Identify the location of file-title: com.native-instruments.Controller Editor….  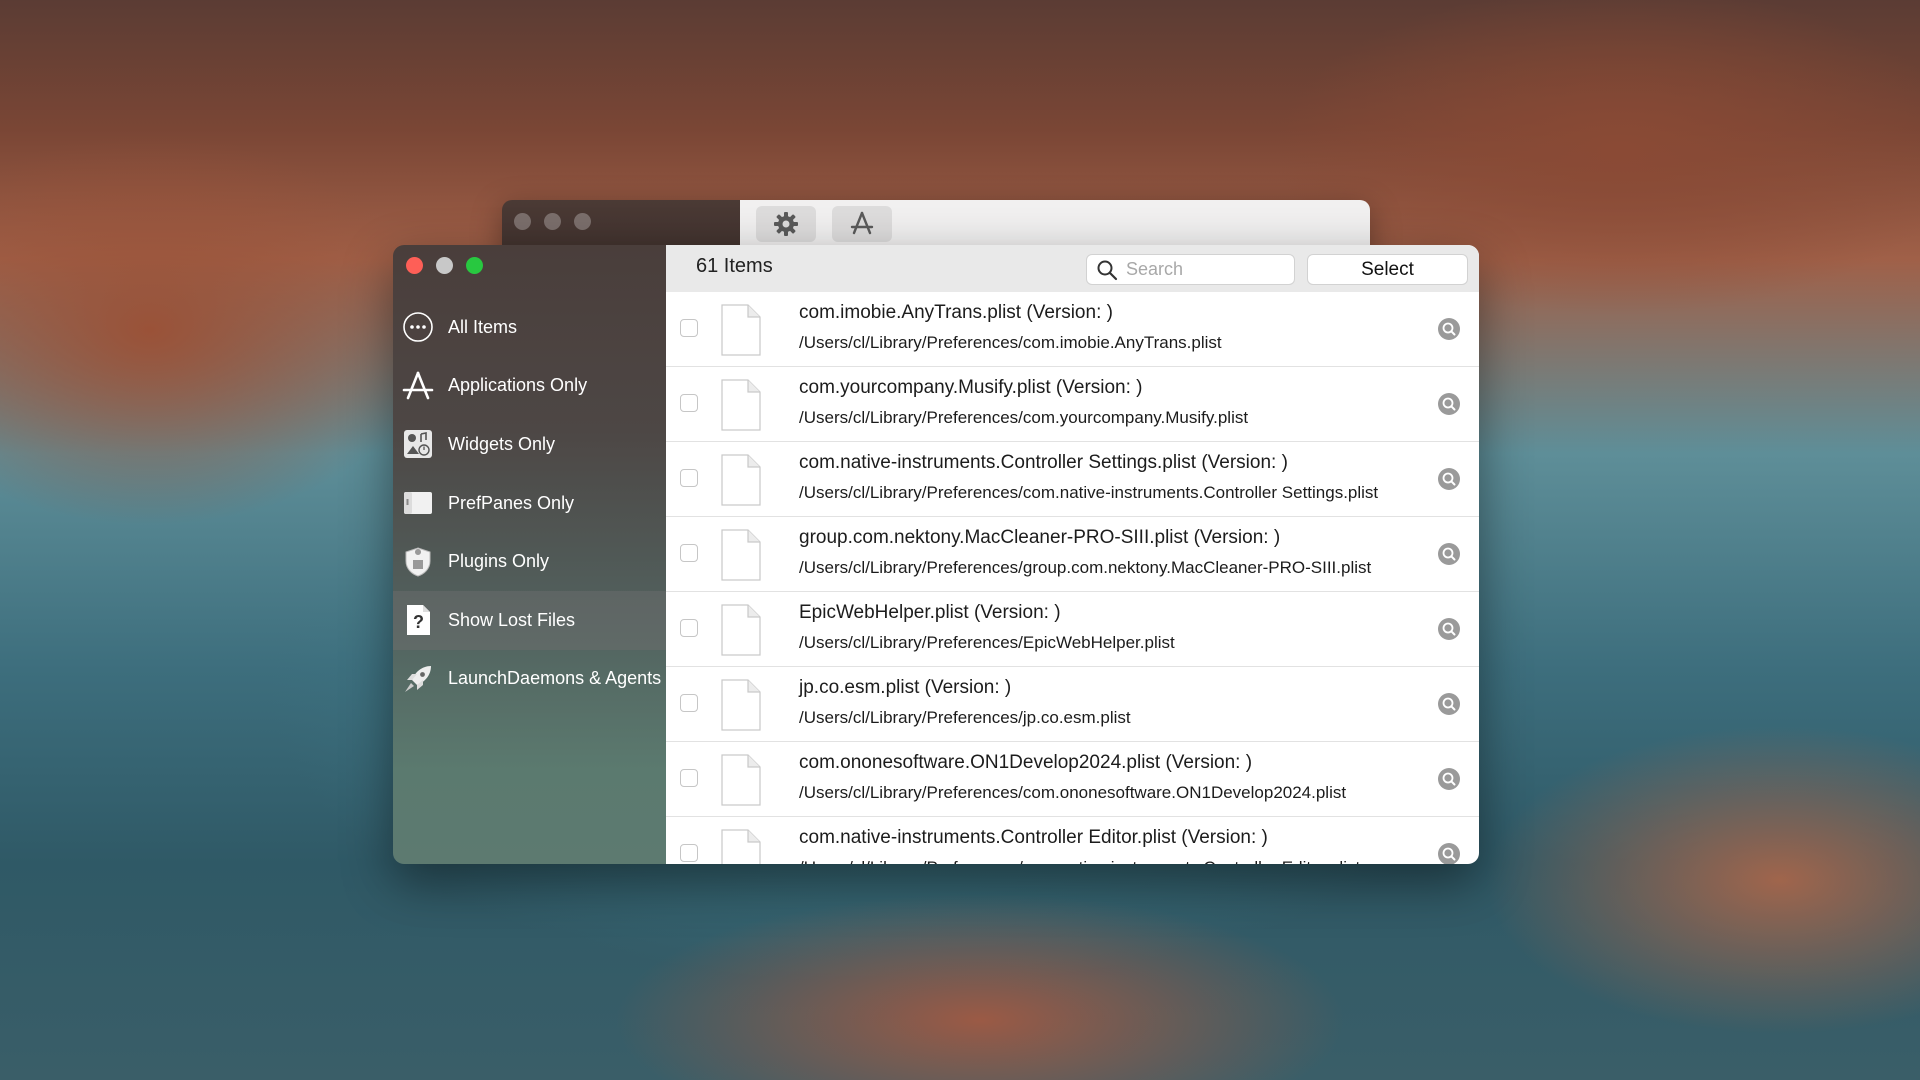
(1033, 837).